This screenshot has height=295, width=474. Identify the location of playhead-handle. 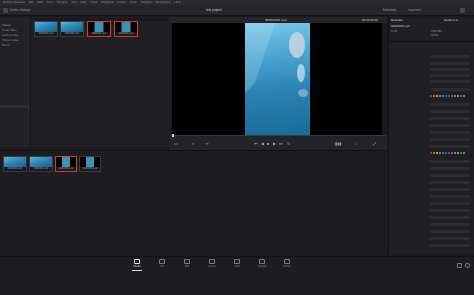
(173, 135).